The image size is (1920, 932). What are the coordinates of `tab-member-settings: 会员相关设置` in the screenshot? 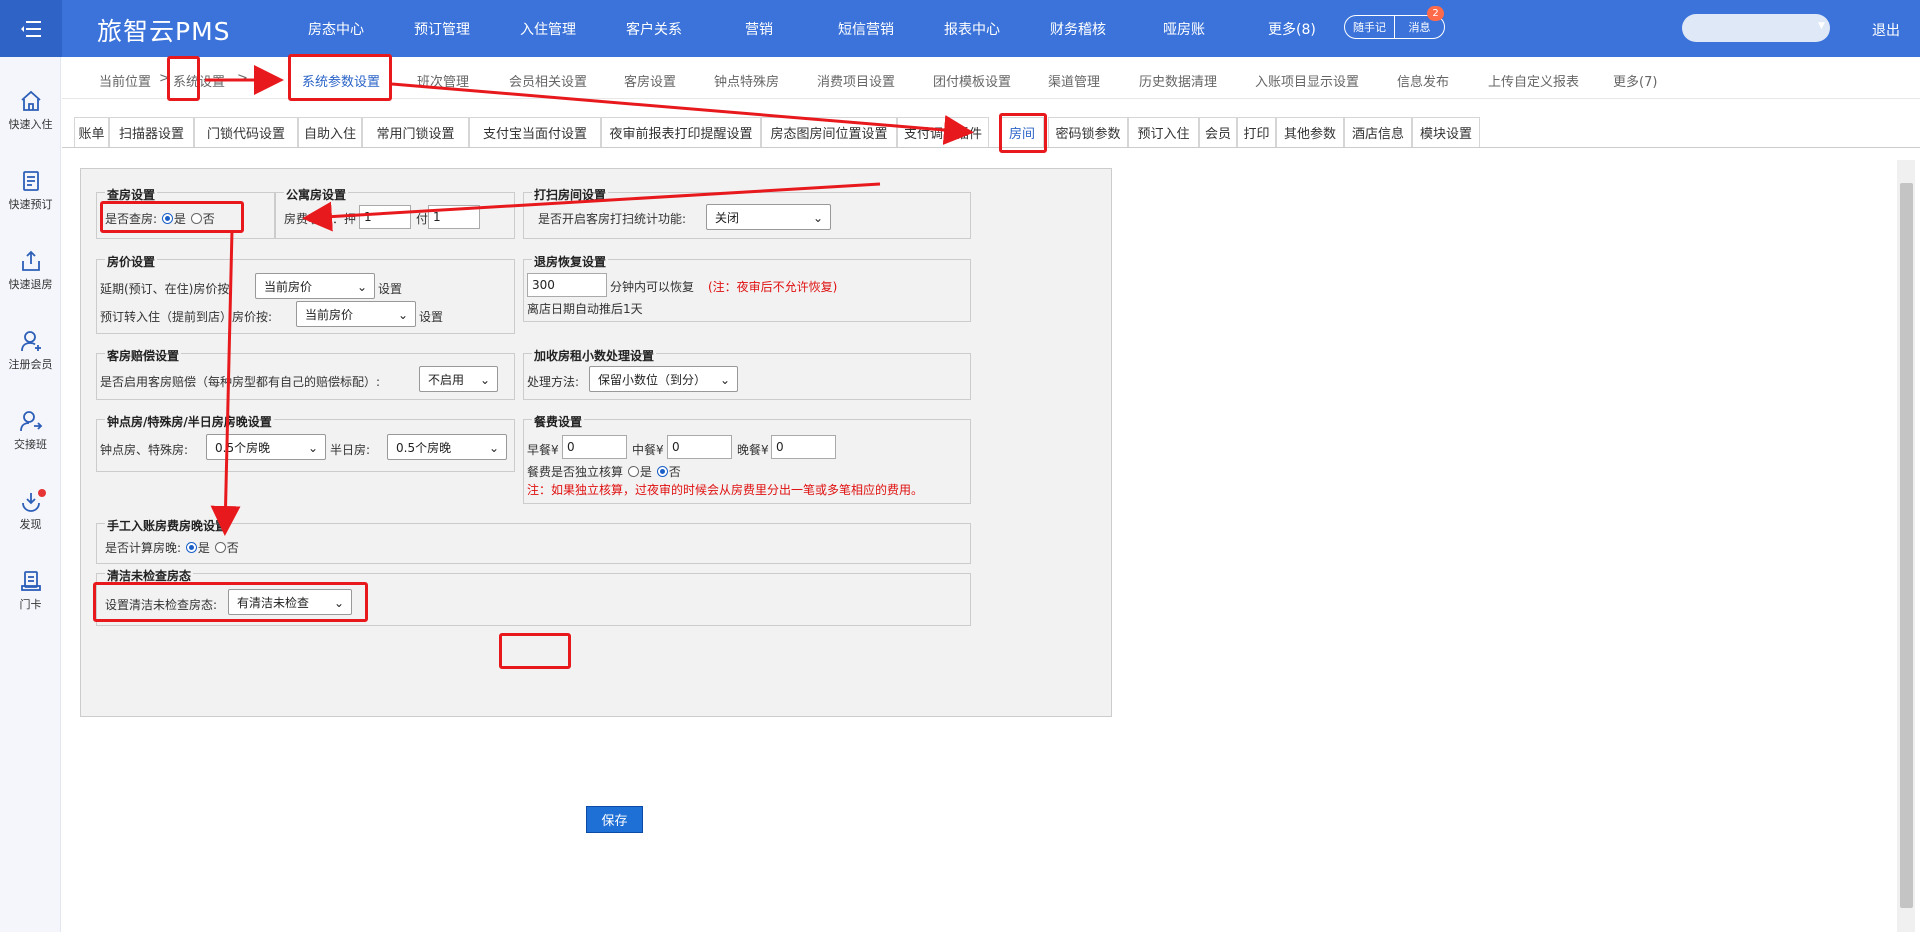 It's located at (548, 80).